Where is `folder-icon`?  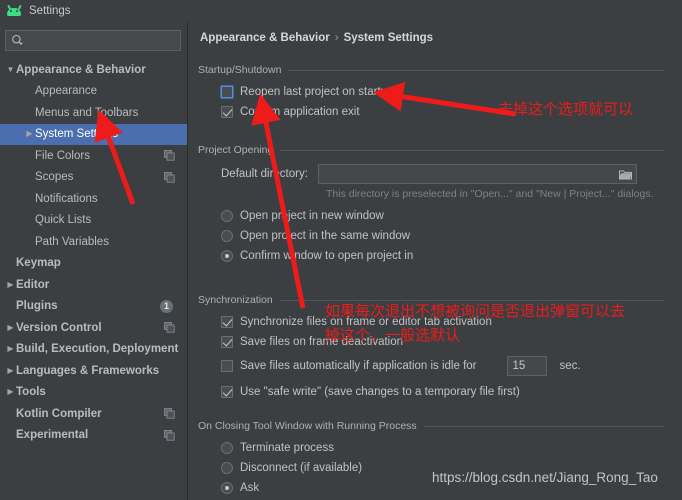
folder-icon is located at coordinates (625, 174).